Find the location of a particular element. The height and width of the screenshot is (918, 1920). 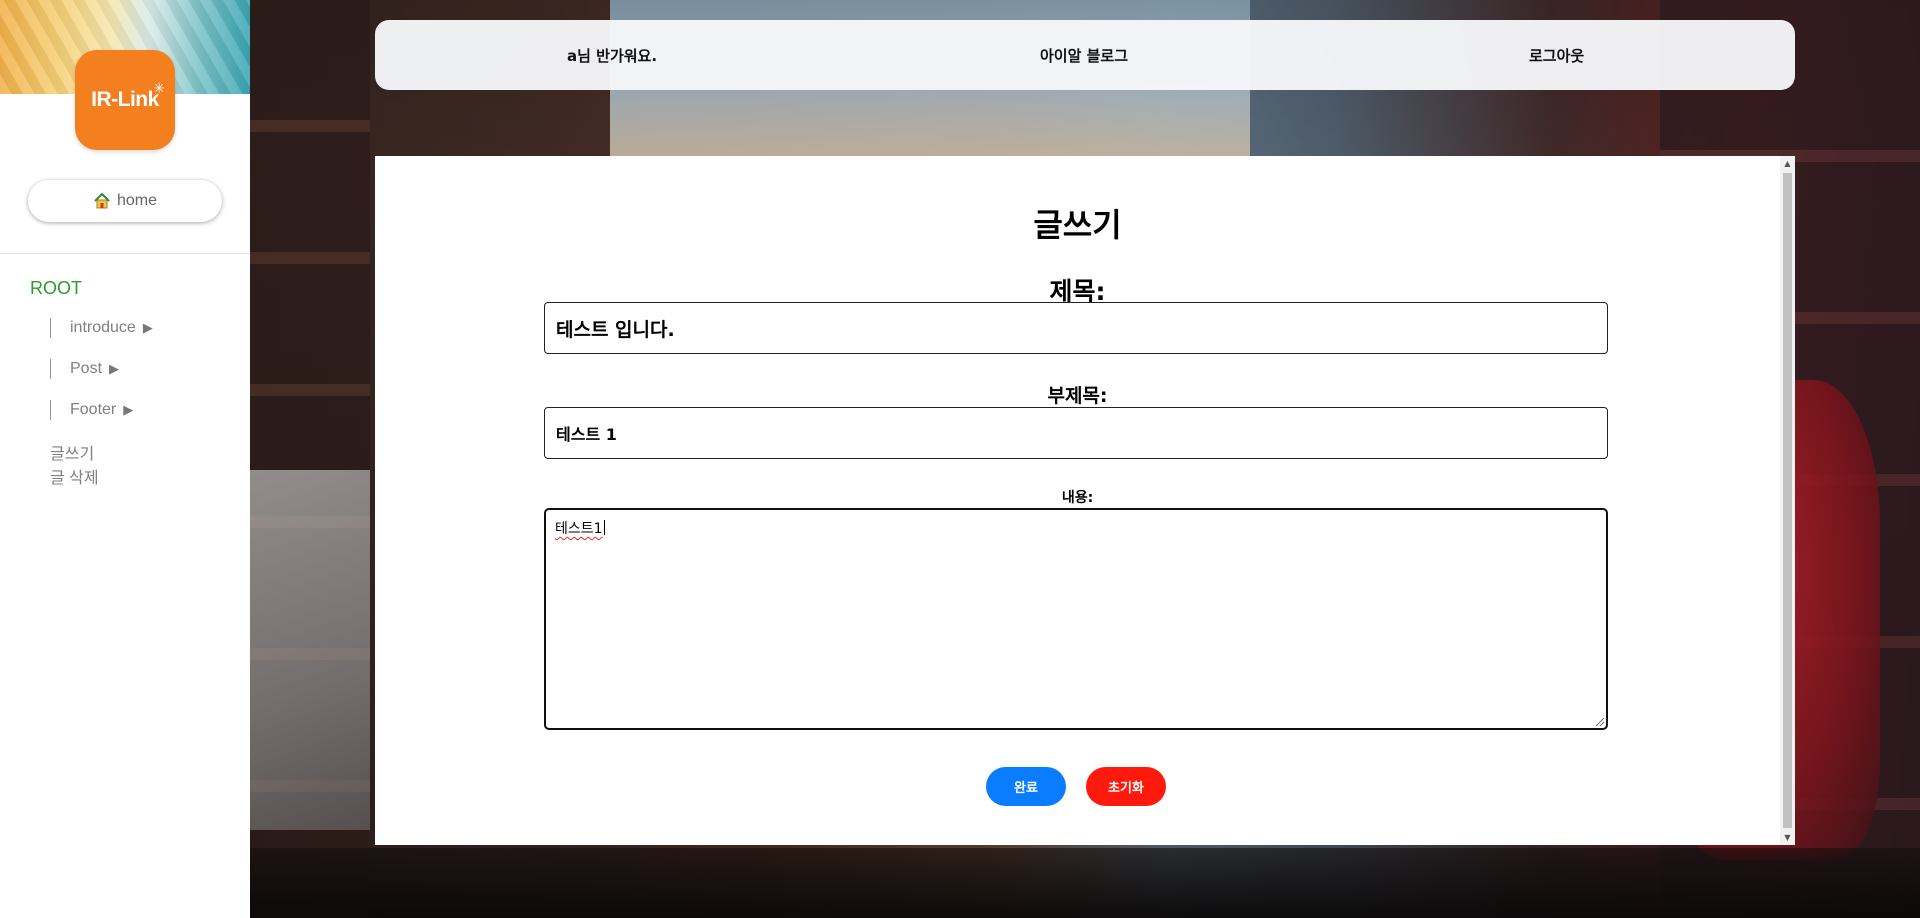

nav-root: ROOT is located at coordinates (56, 288).